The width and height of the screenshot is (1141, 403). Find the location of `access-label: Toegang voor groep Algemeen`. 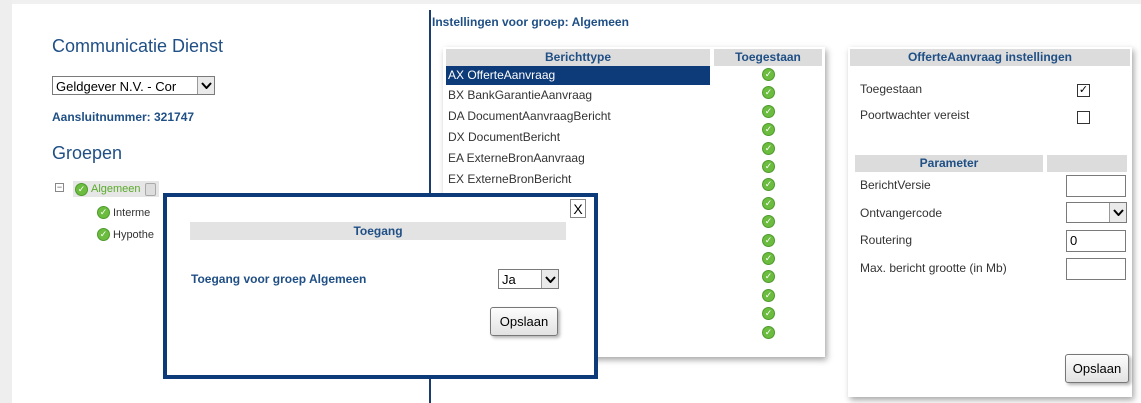

access-label: Toegang voor groep Algemeen is located at coordinates (279, 279).